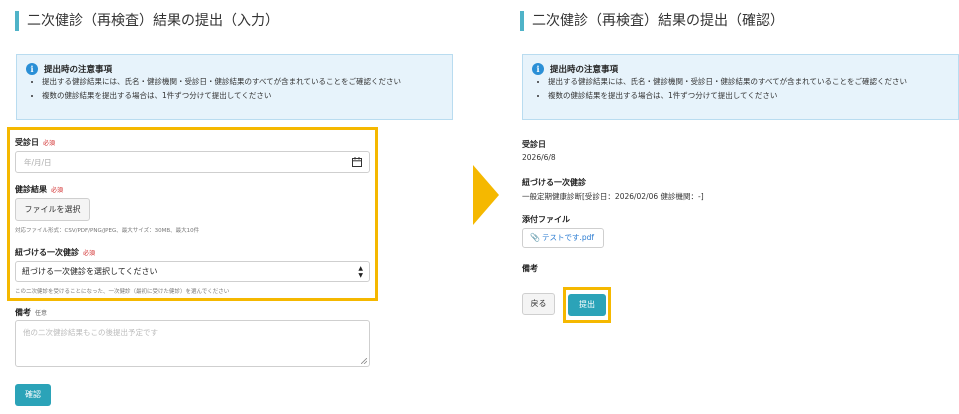 The height and width of the screenshot is (414, 959). I want to click on submit-button: 提出, so click(587, 305).